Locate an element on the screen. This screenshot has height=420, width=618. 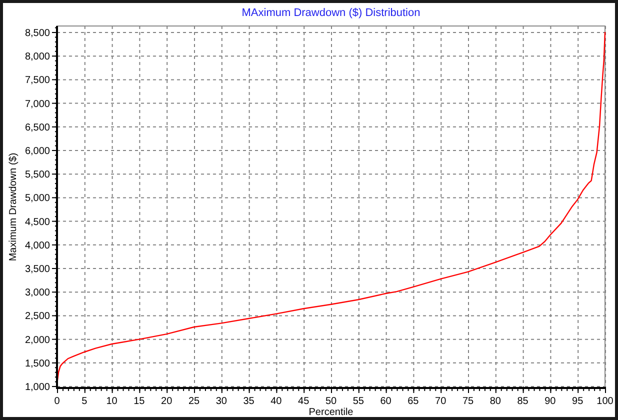
x-tick-label: 10 is located at coordinates (112, 401).